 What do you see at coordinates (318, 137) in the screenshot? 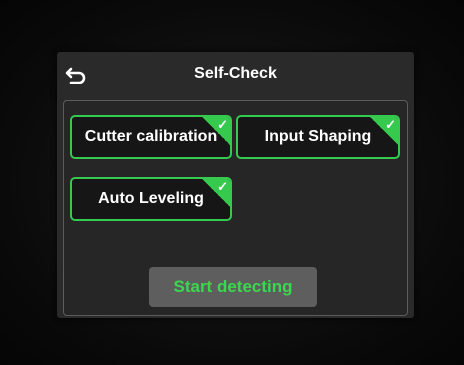
I see `tile-input-shaping: Input Shaping ✓` at bounding box center [318, 137].